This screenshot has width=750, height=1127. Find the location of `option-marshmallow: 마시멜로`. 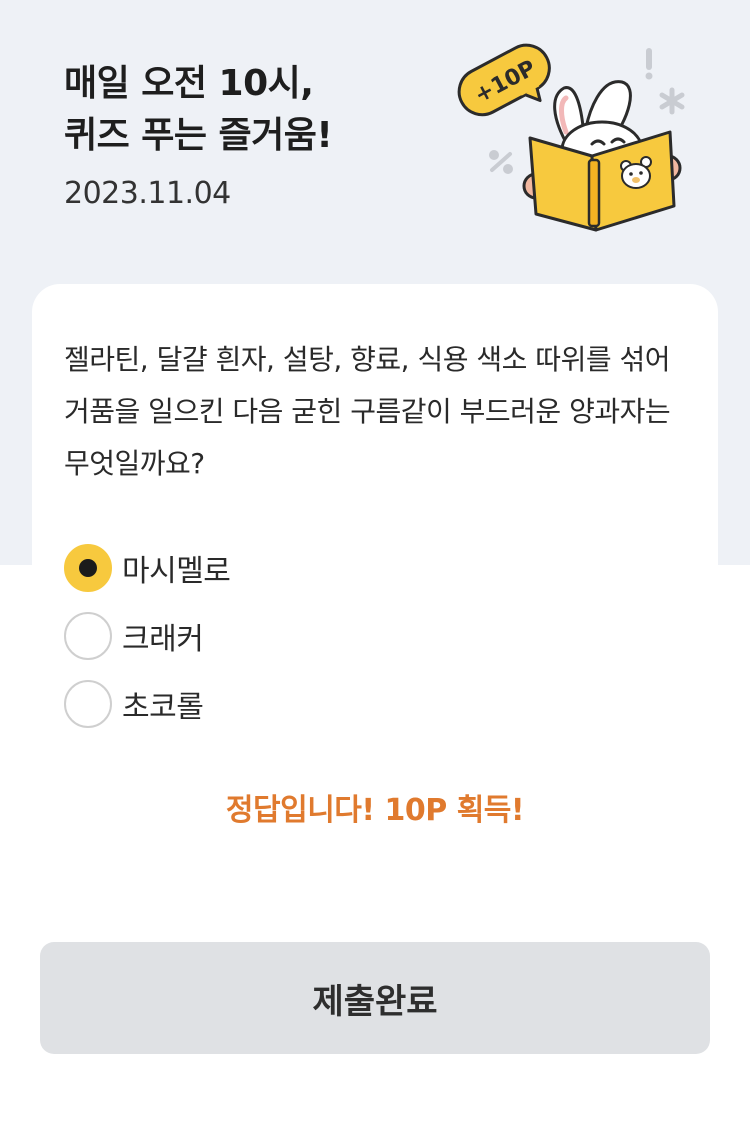

option-marshmallow: 마시멜로 is located at coordinates (147, 568).